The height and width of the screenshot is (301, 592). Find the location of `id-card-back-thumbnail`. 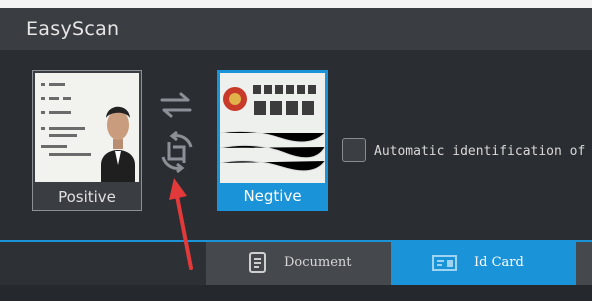

id-card-back-thumbnail is located at coordinates (272, 128).